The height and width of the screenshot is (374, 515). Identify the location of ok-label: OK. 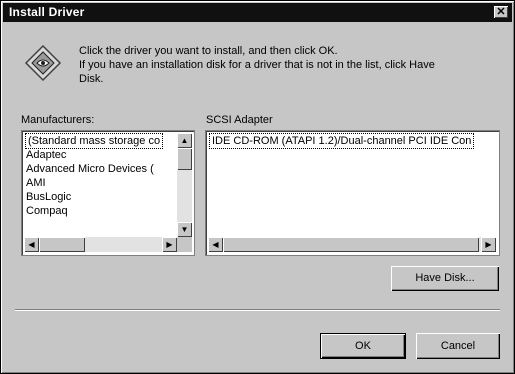
(363, 346).